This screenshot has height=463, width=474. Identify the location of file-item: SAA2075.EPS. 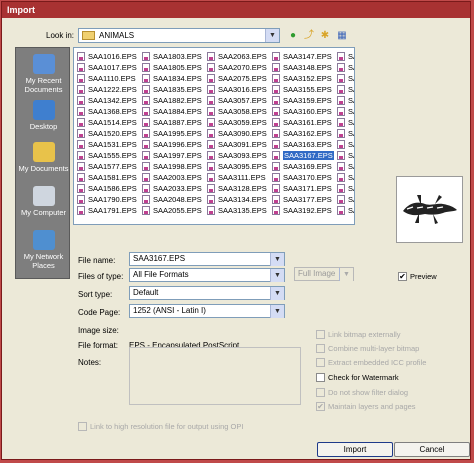
(237, 78).